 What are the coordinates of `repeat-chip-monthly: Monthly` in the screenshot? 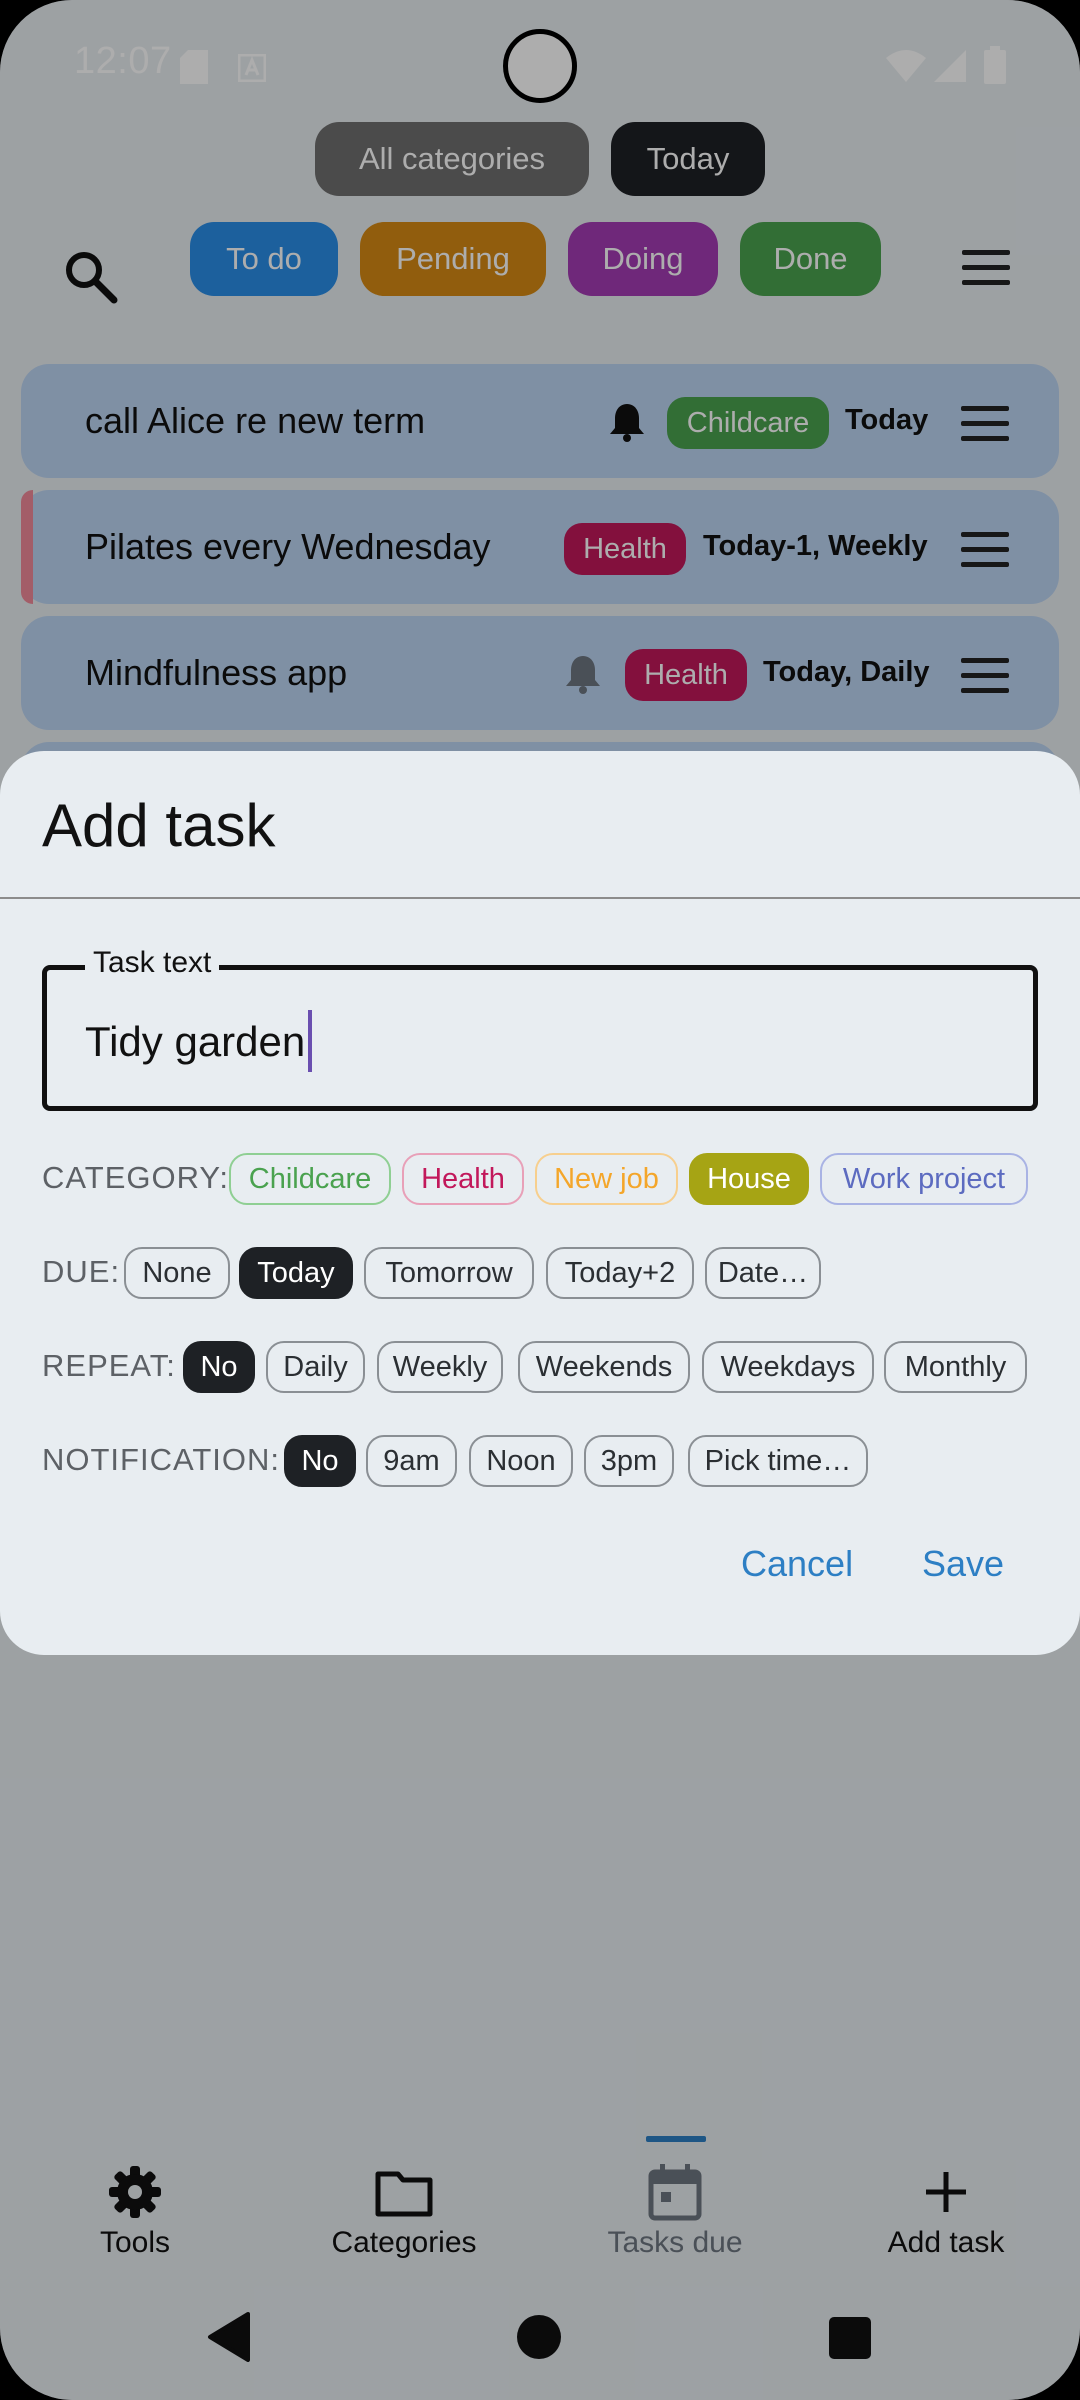 It's located at (955, 1367).